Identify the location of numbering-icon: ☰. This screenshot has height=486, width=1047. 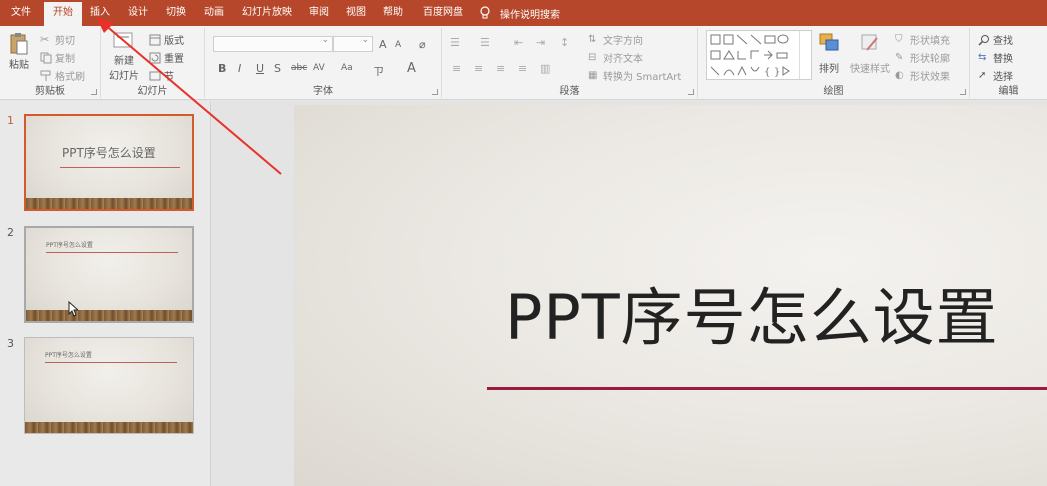
(485, 42).